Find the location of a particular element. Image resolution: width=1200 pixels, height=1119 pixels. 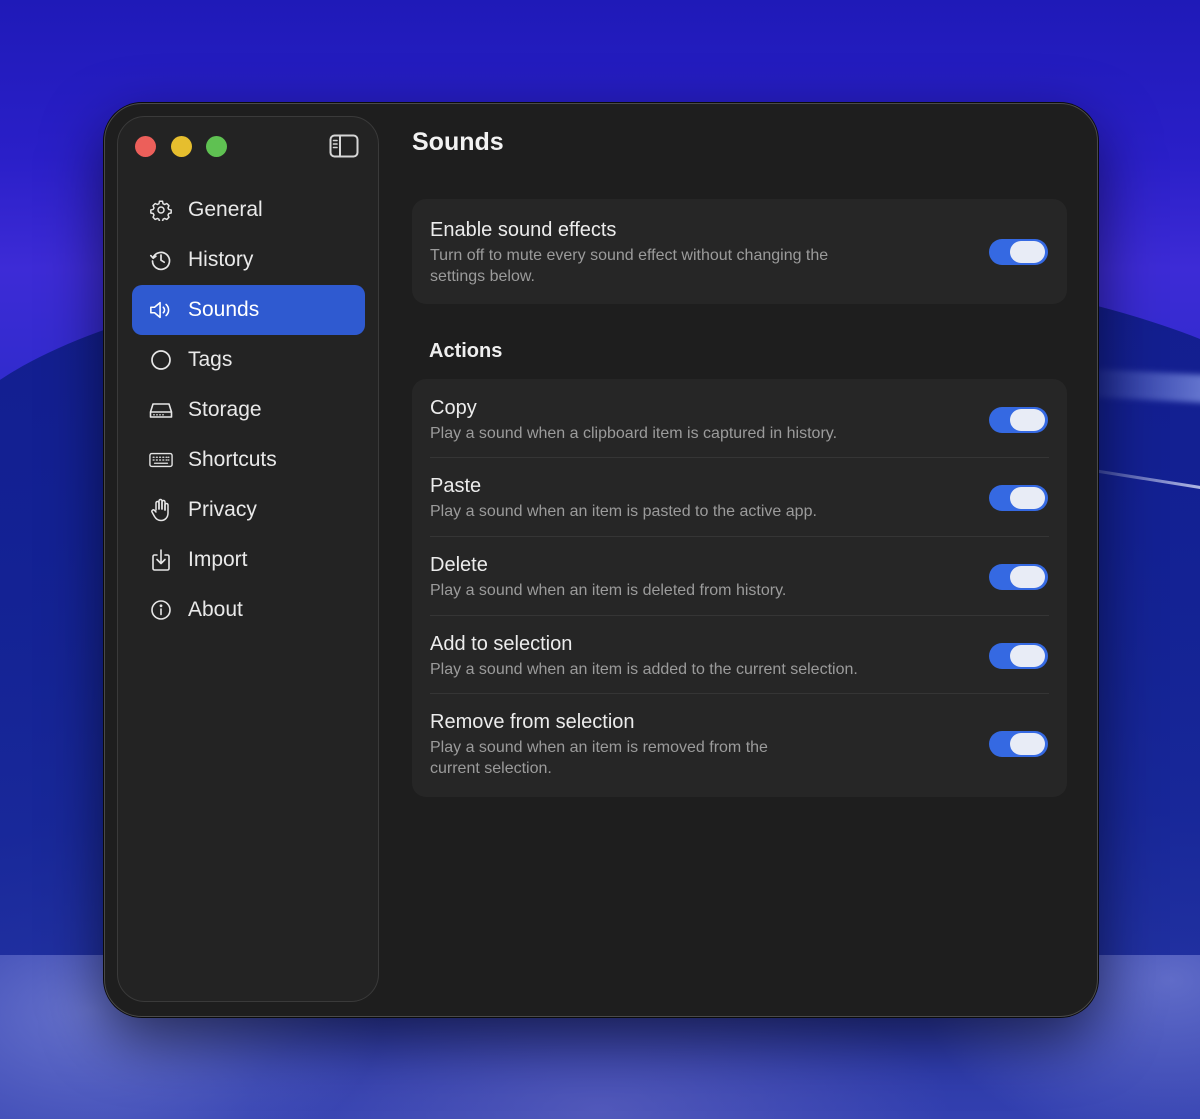

sidebar-item-label: Sounds is located at coordinates (224, 309).